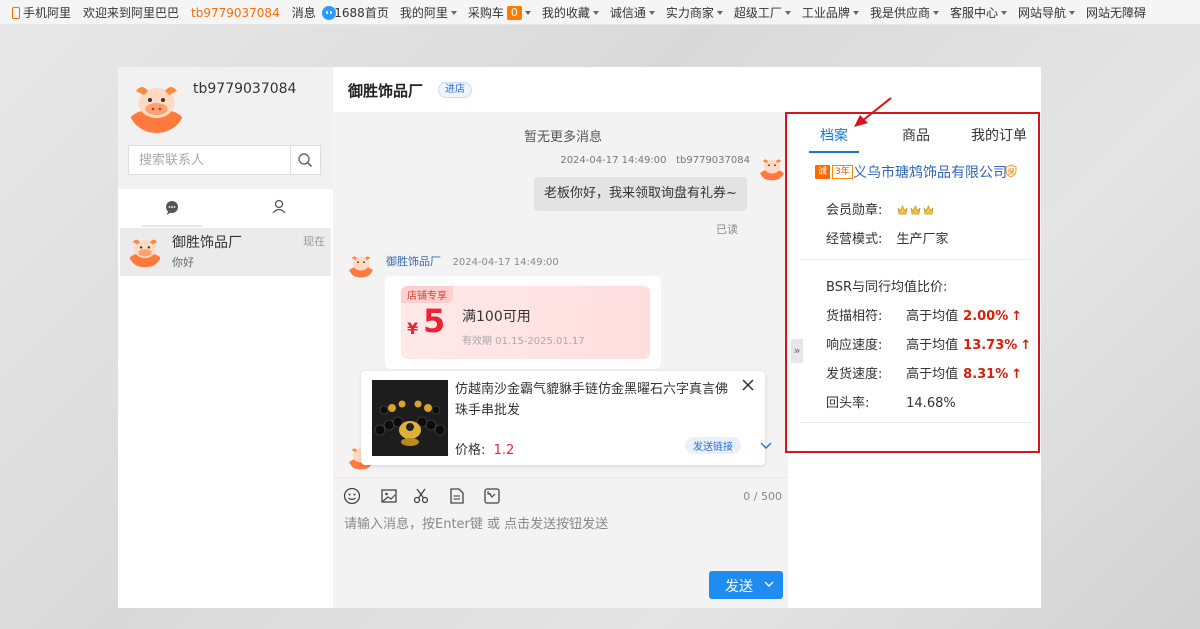  What do you see at coordinates (912, 282) in the screenshot?
I see `highlight-annotation-box` at bounding box center [912, 282].